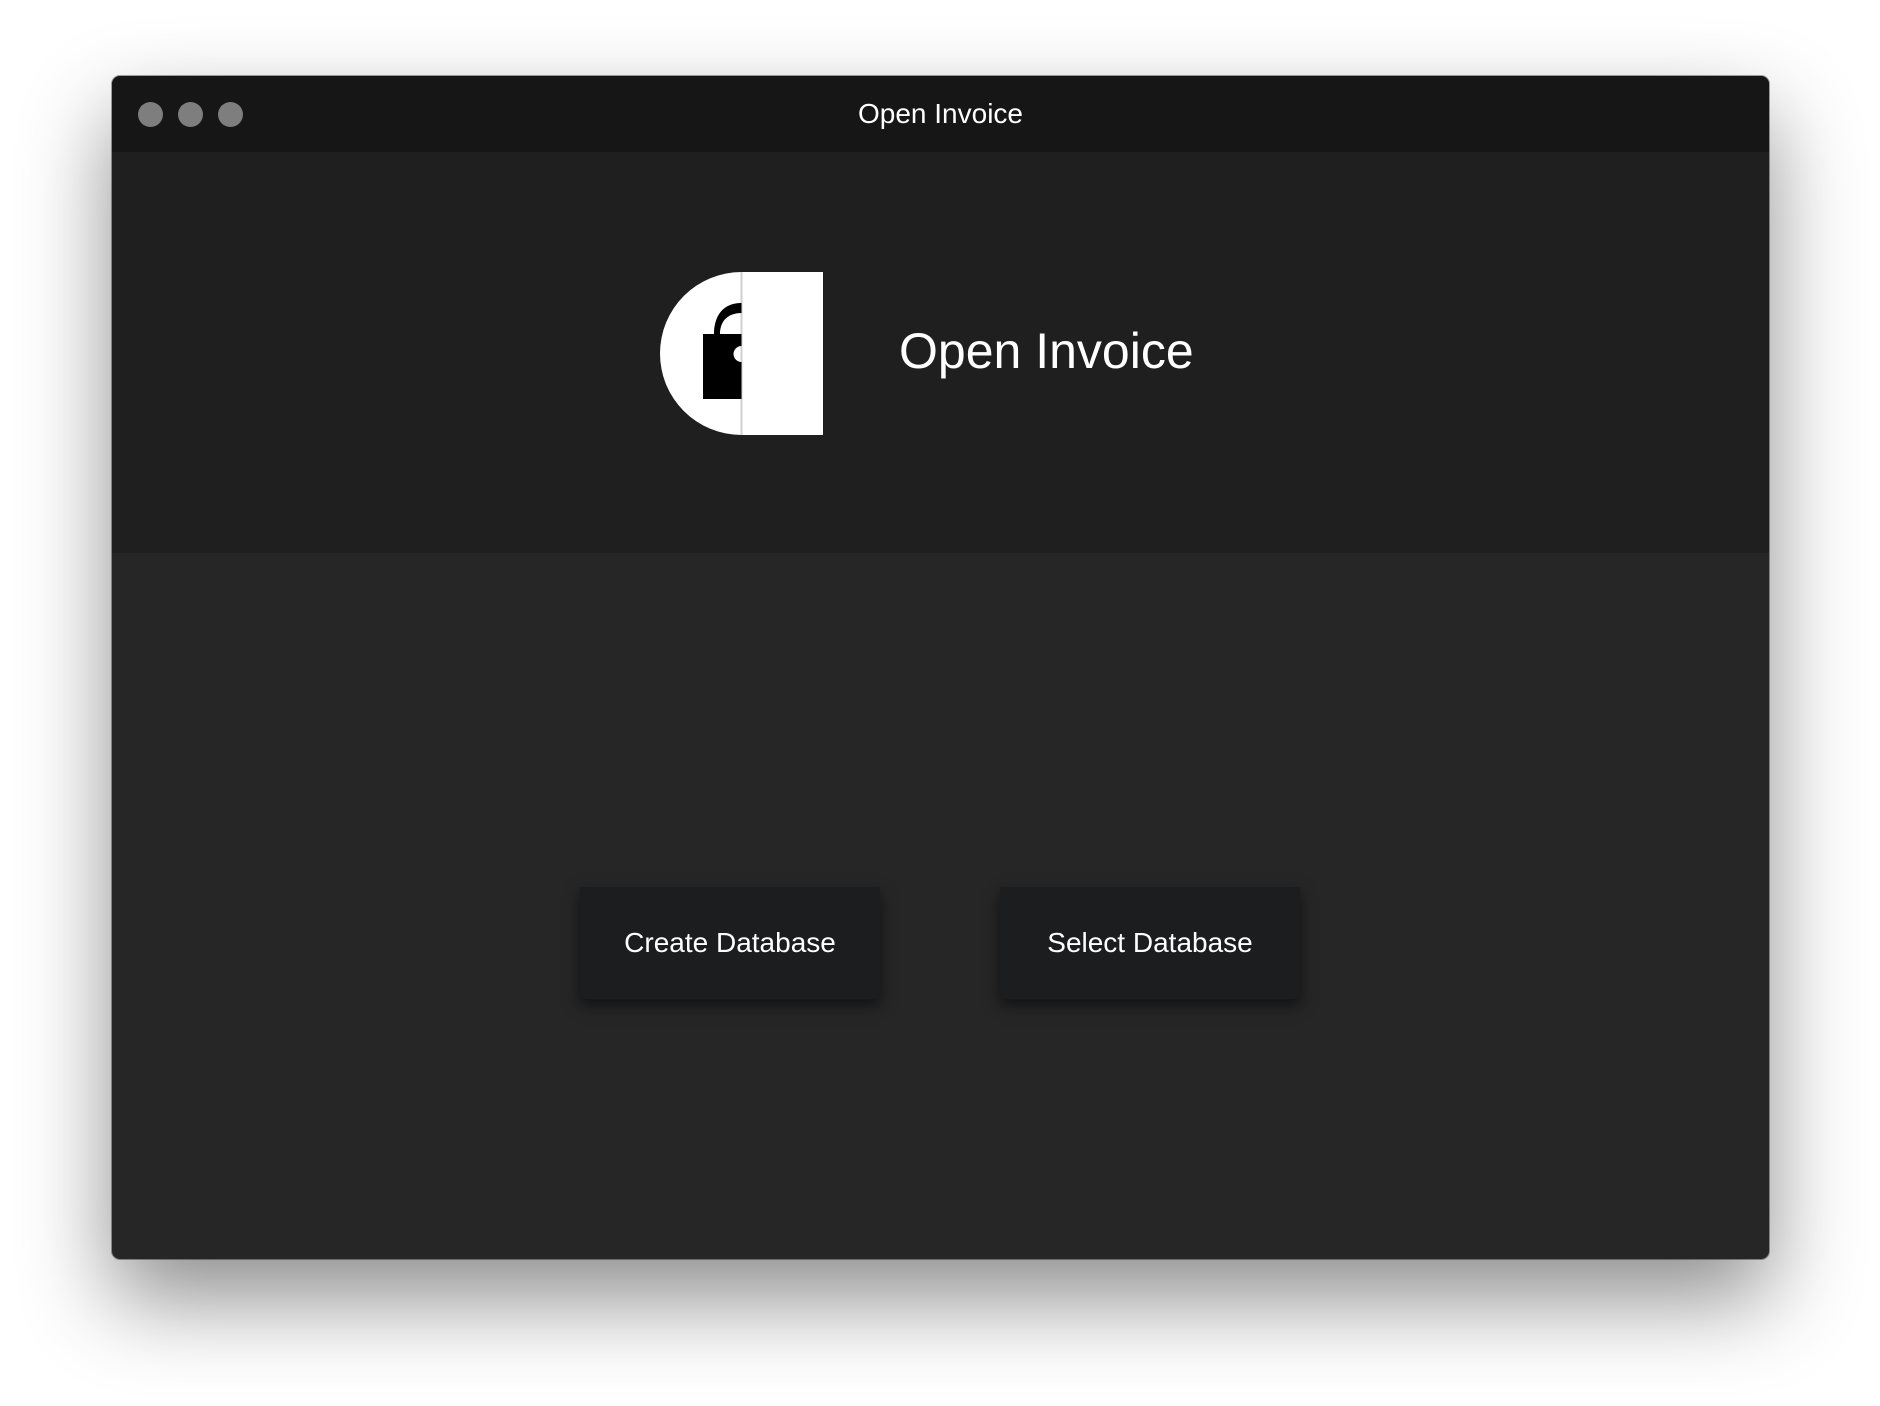 This screenshot has width=1880, height=1406. What do you see at coordinates (1046, 351) in the screenshot?
I see `app-name-heading: Open Invoice` at bounding box center [1046, 351].